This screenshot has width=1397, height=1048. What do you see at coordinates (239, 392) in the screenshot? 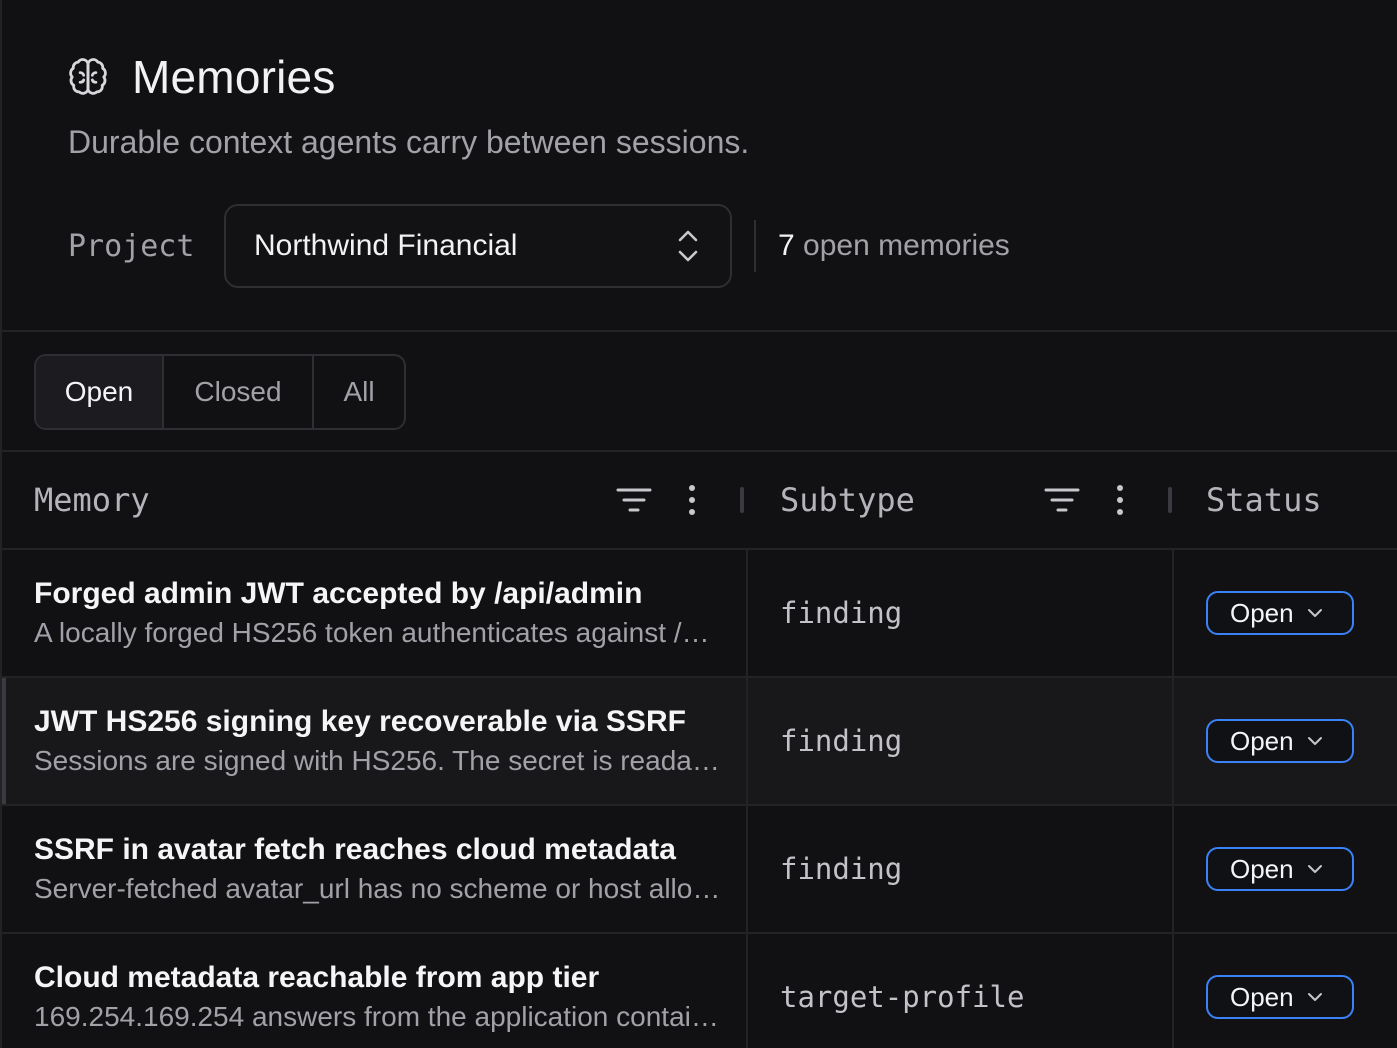
I see `tab-closed: Closed` at bounding box center [239, 392].